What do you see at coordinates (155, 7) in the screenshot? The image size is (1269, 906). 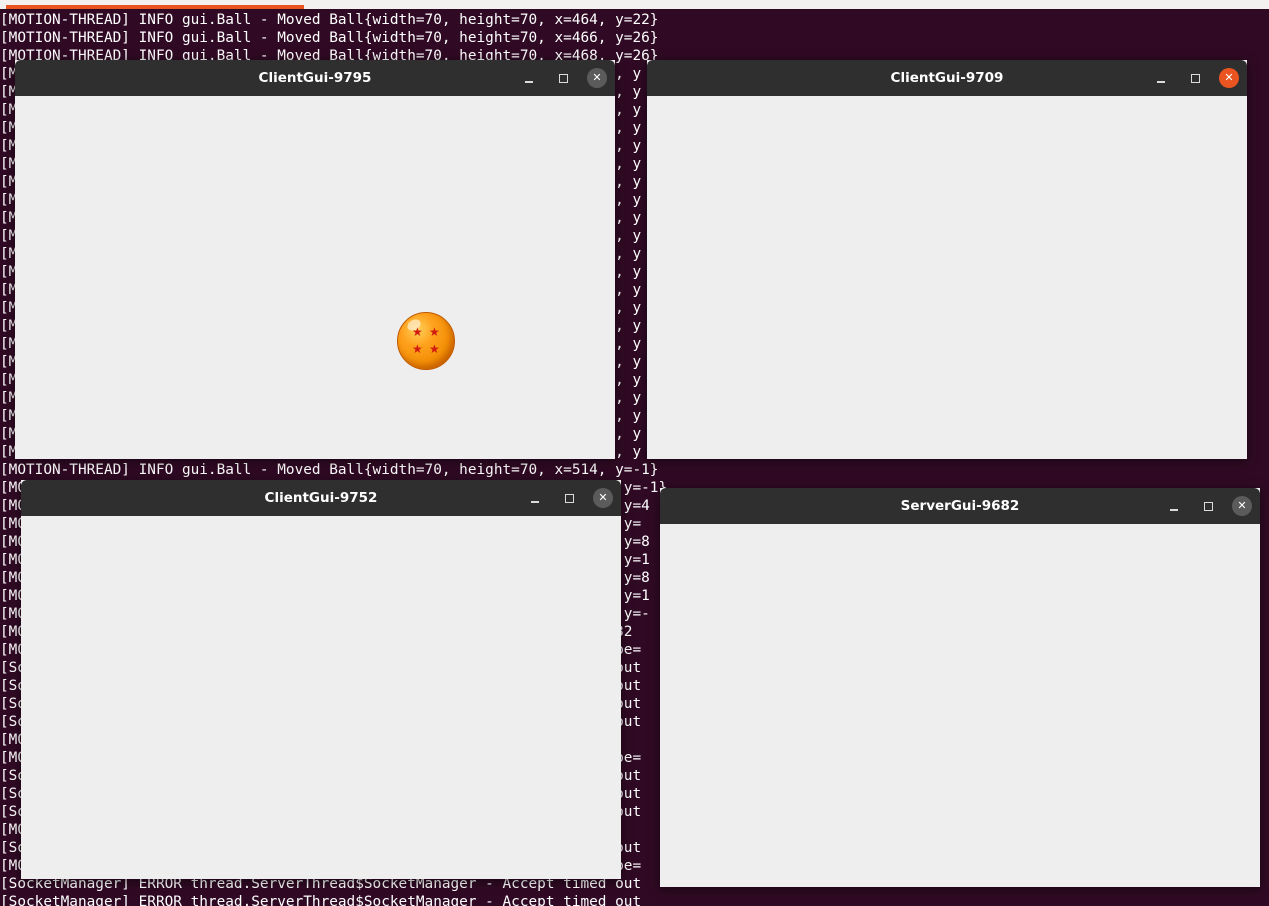 I see `active-tab-indicator` at bounding box center [155, 7].